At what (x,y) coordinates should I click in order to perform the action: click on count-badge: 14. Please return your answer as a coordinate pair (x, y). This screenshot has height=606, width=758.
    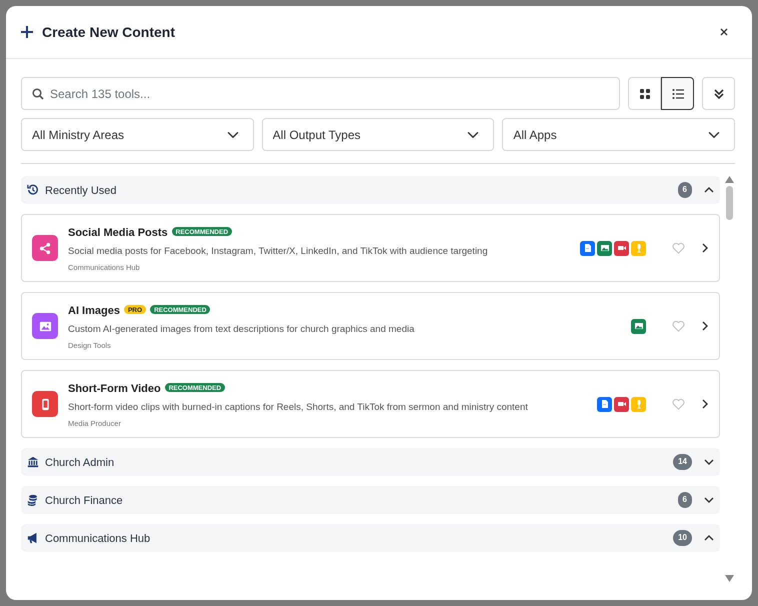
    Looking at the image, I should click on (682, 462).